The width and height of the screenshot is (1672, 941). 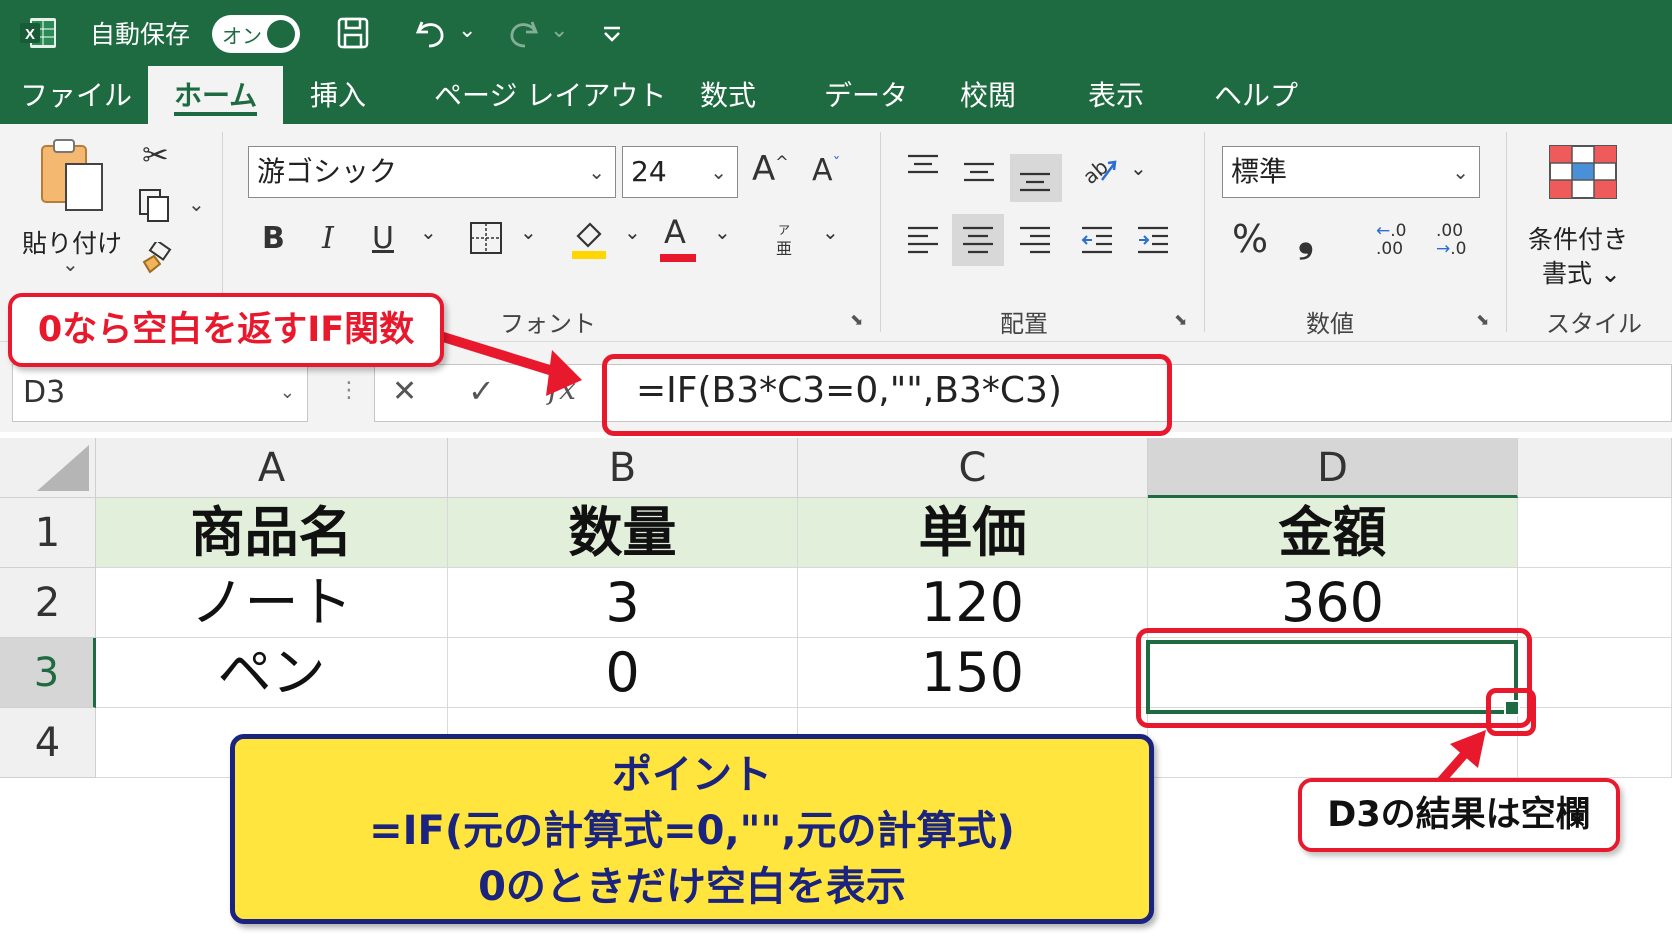 I want to click on cell-b3: 0, so click(x=623, y=673).